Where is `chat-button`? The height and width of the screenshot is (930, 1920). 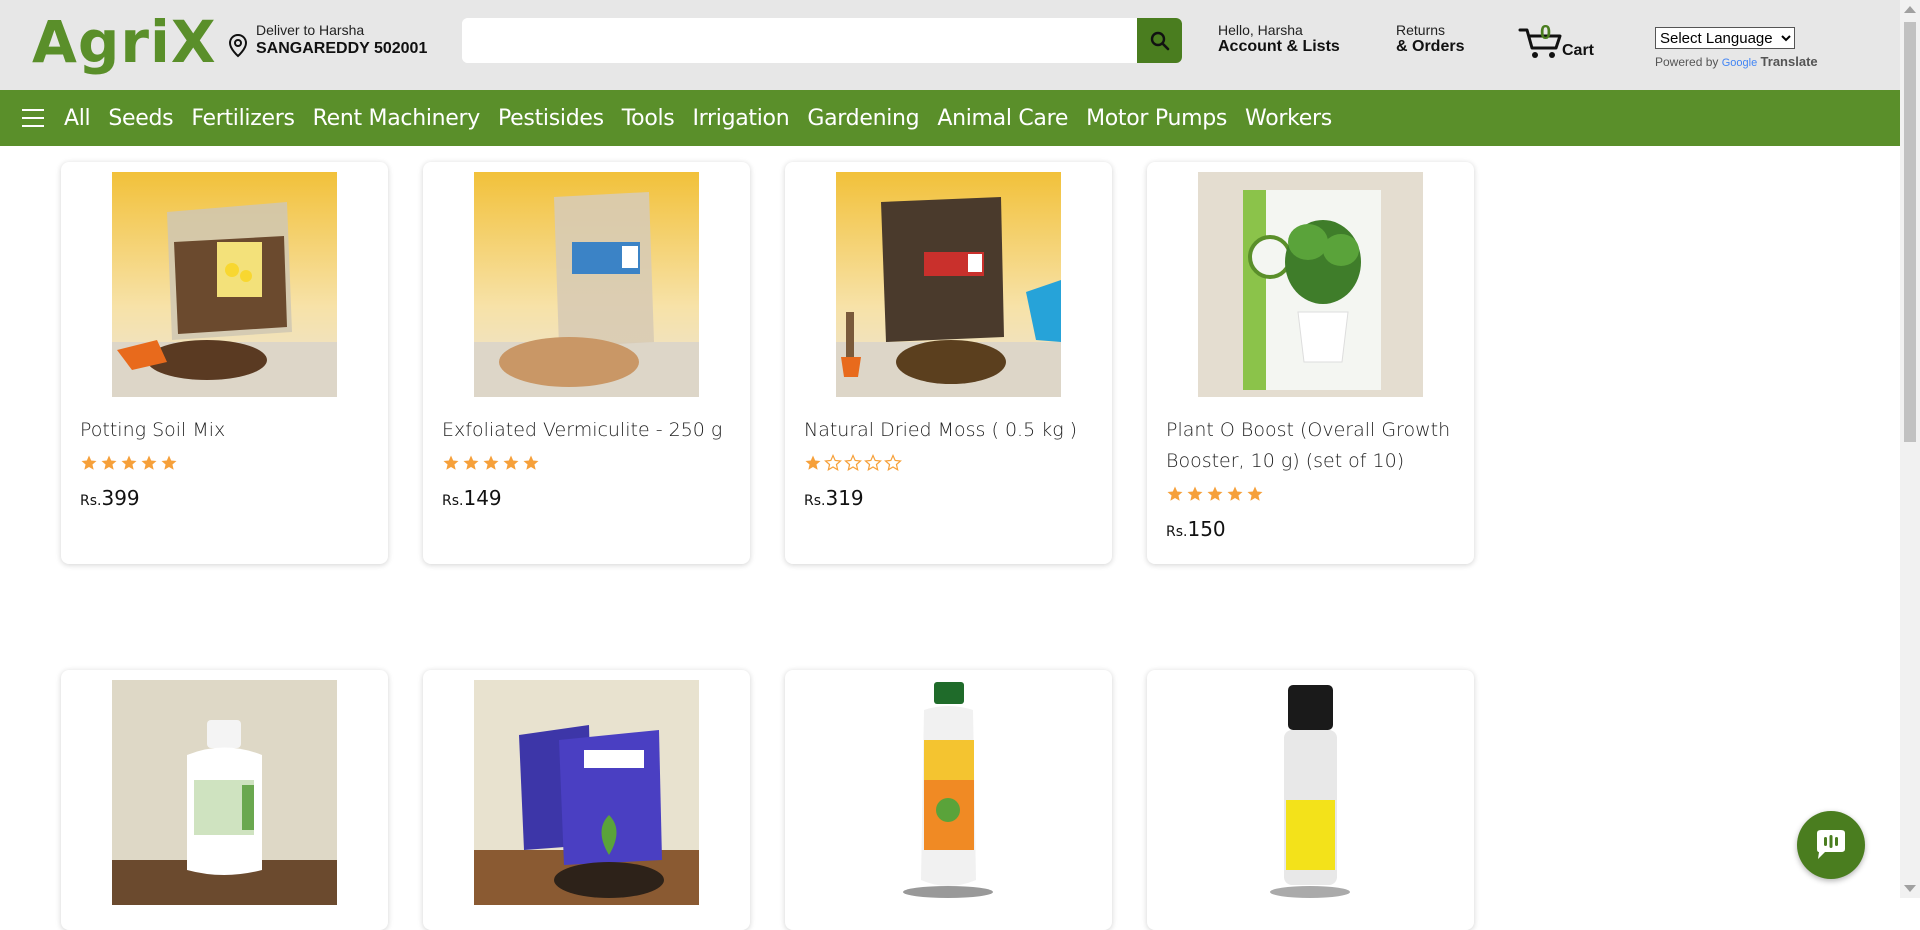
chat-button is located at coordinates (1831, 845).